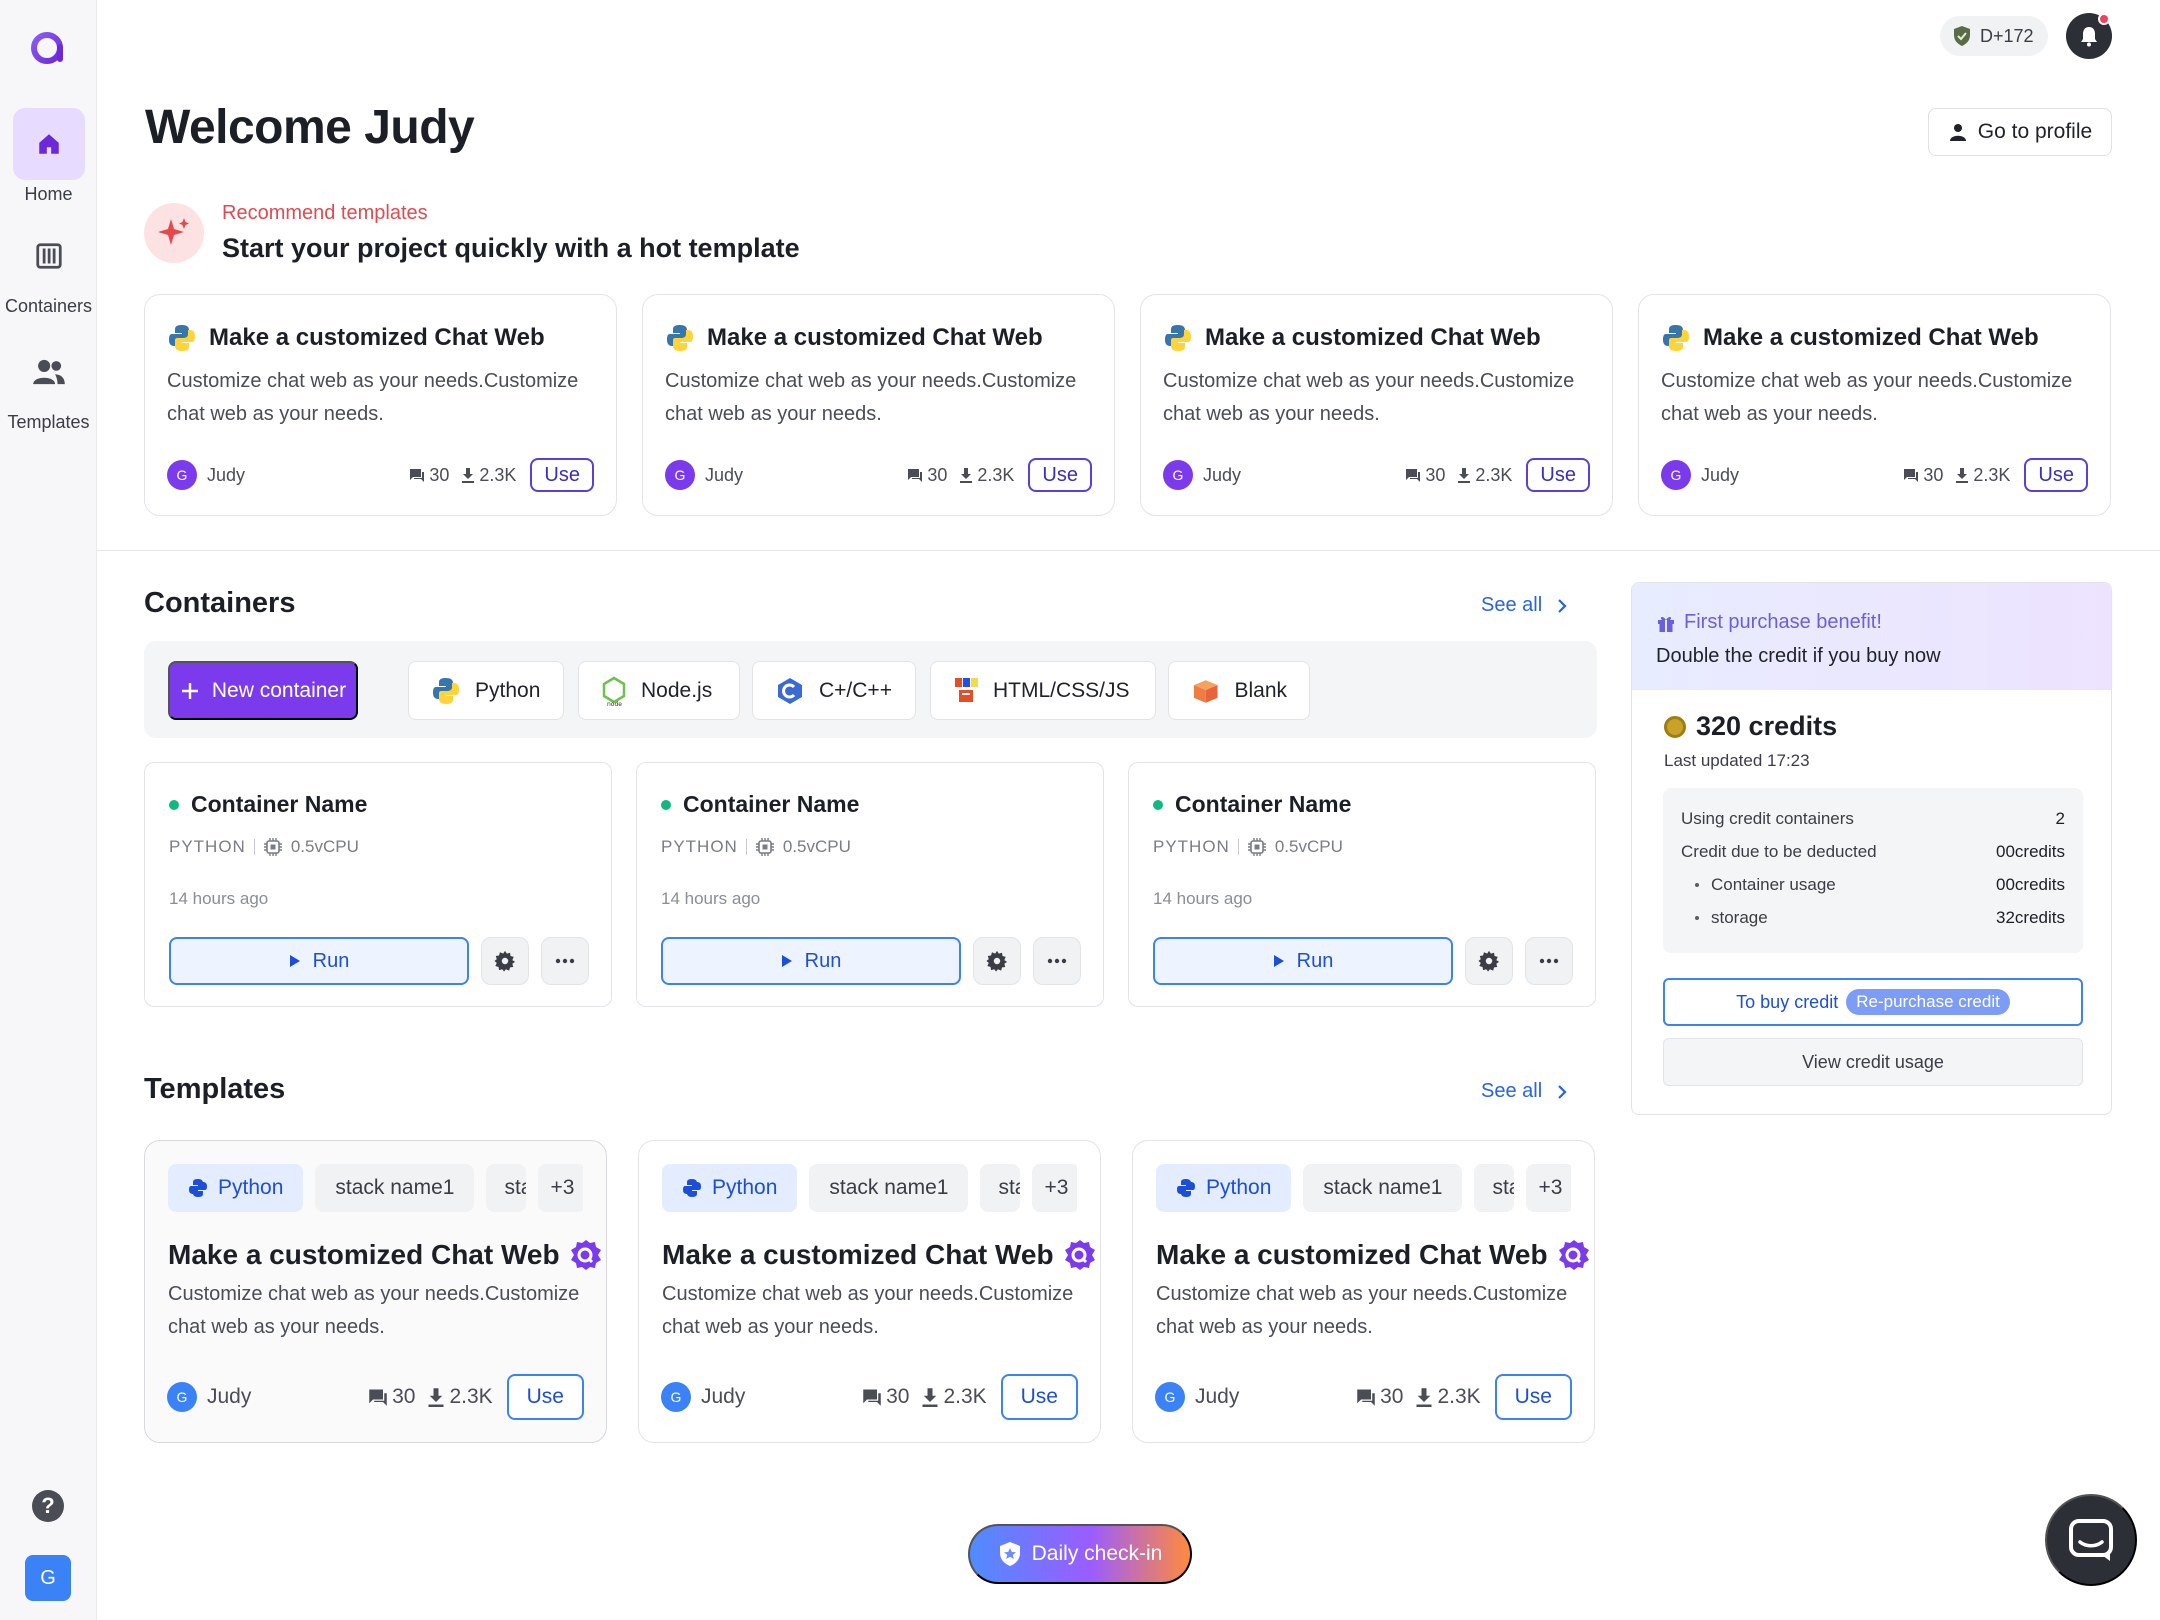 This screenshot has height=1620, width=2160. What do you see at coordinates (48, 268) in the screenshot?
I see `sidebar-item-containers: Containers` at bounding box center [48, 268].